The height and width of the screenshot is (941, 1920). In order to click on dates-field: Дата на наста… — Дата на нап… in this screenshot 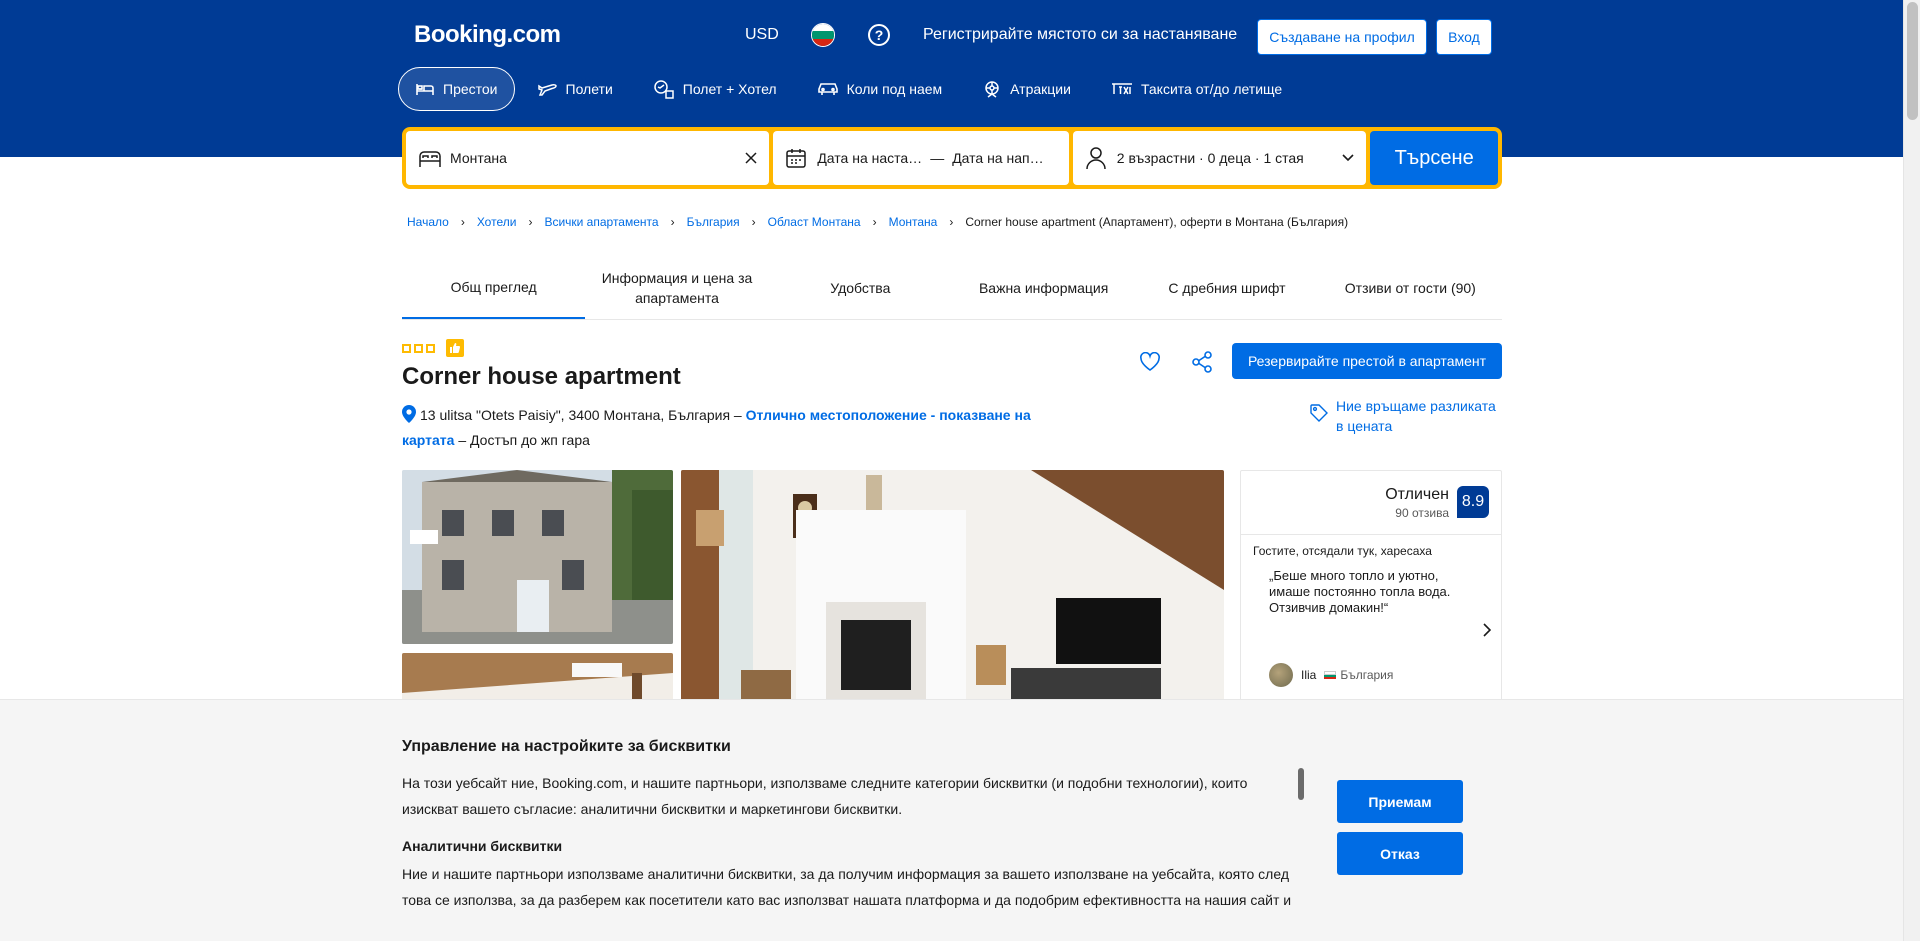, I will do `click(921, 158)`.